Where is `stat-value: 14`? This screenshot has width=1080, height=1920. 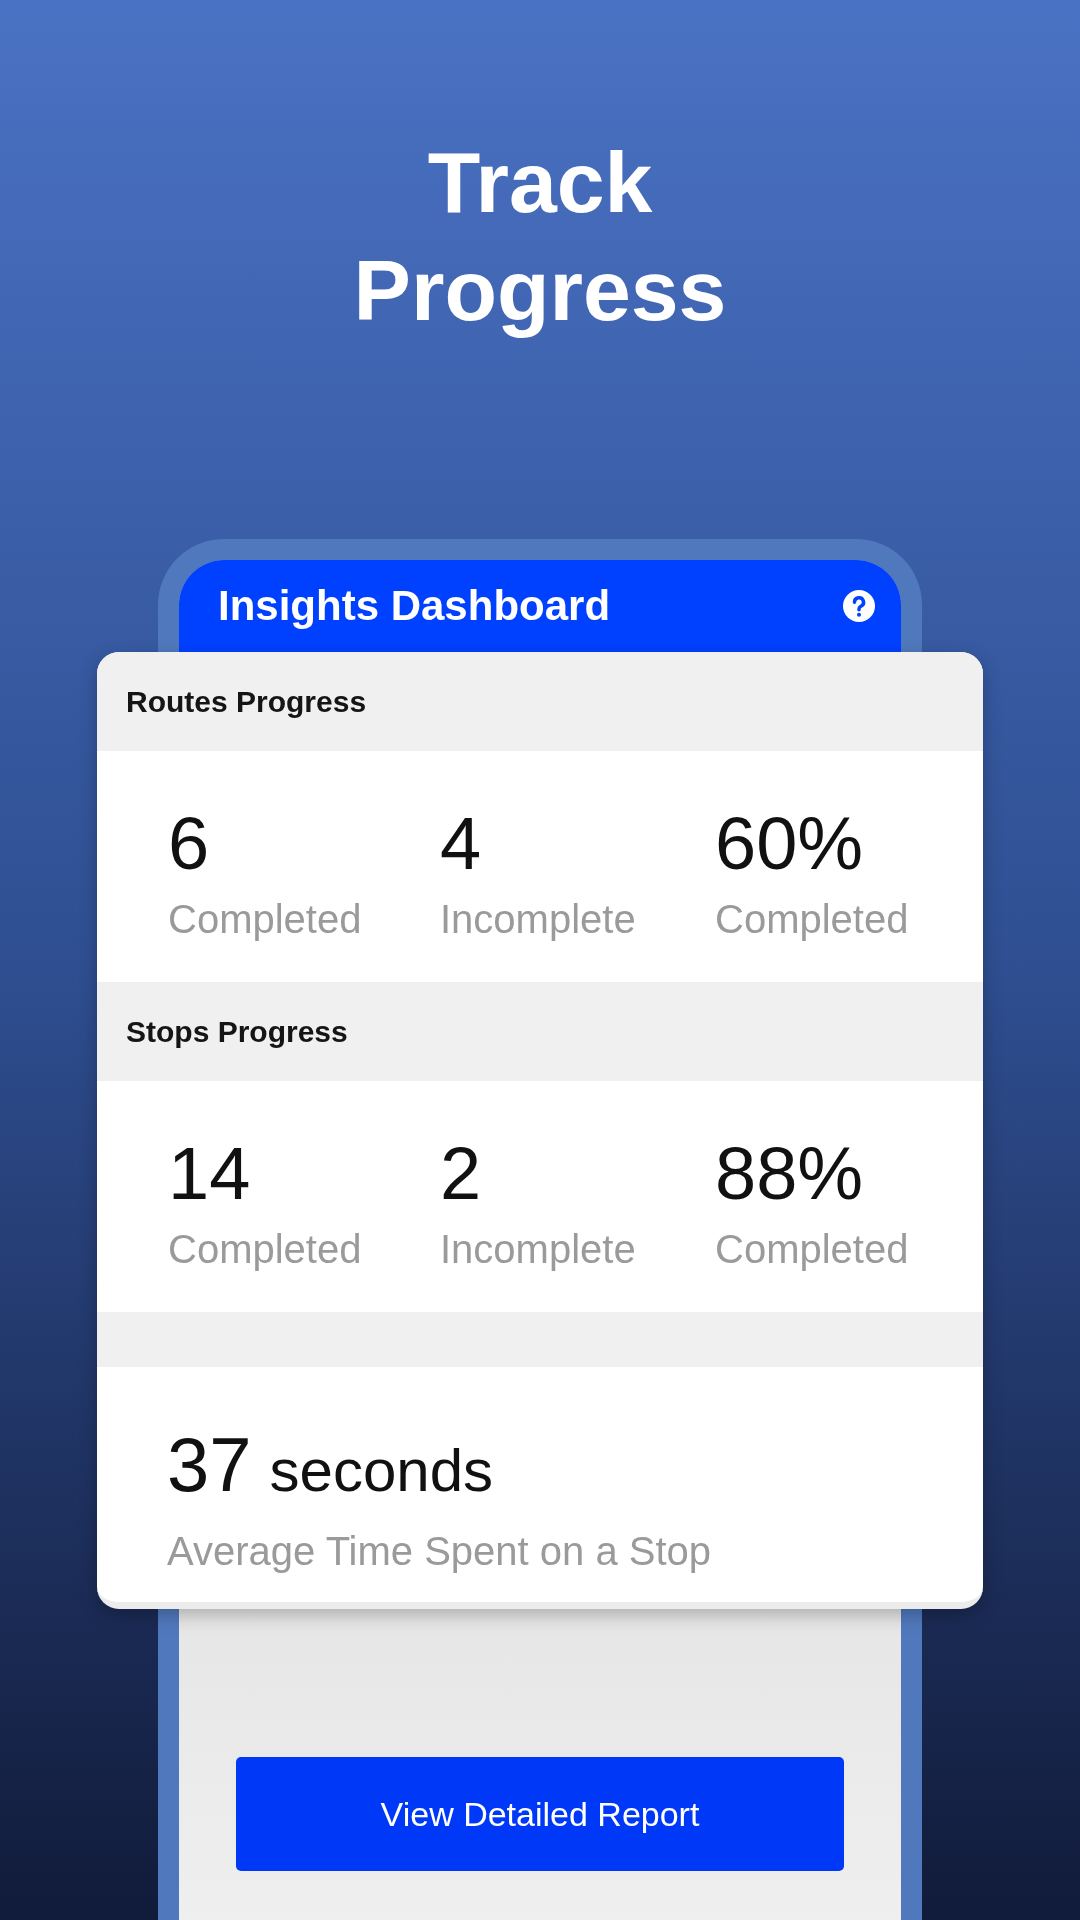
stat-value: 14 is located at coordinates (210, 1174).